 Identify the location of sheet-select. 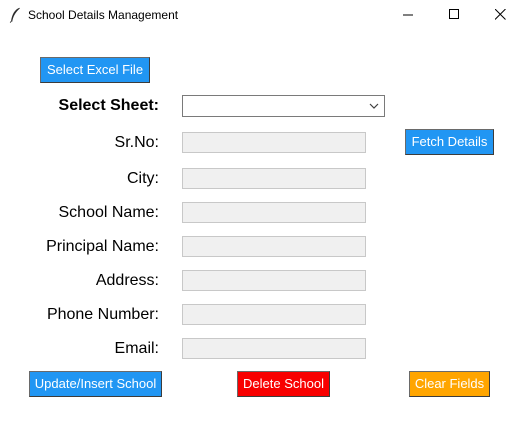
(283, 106).